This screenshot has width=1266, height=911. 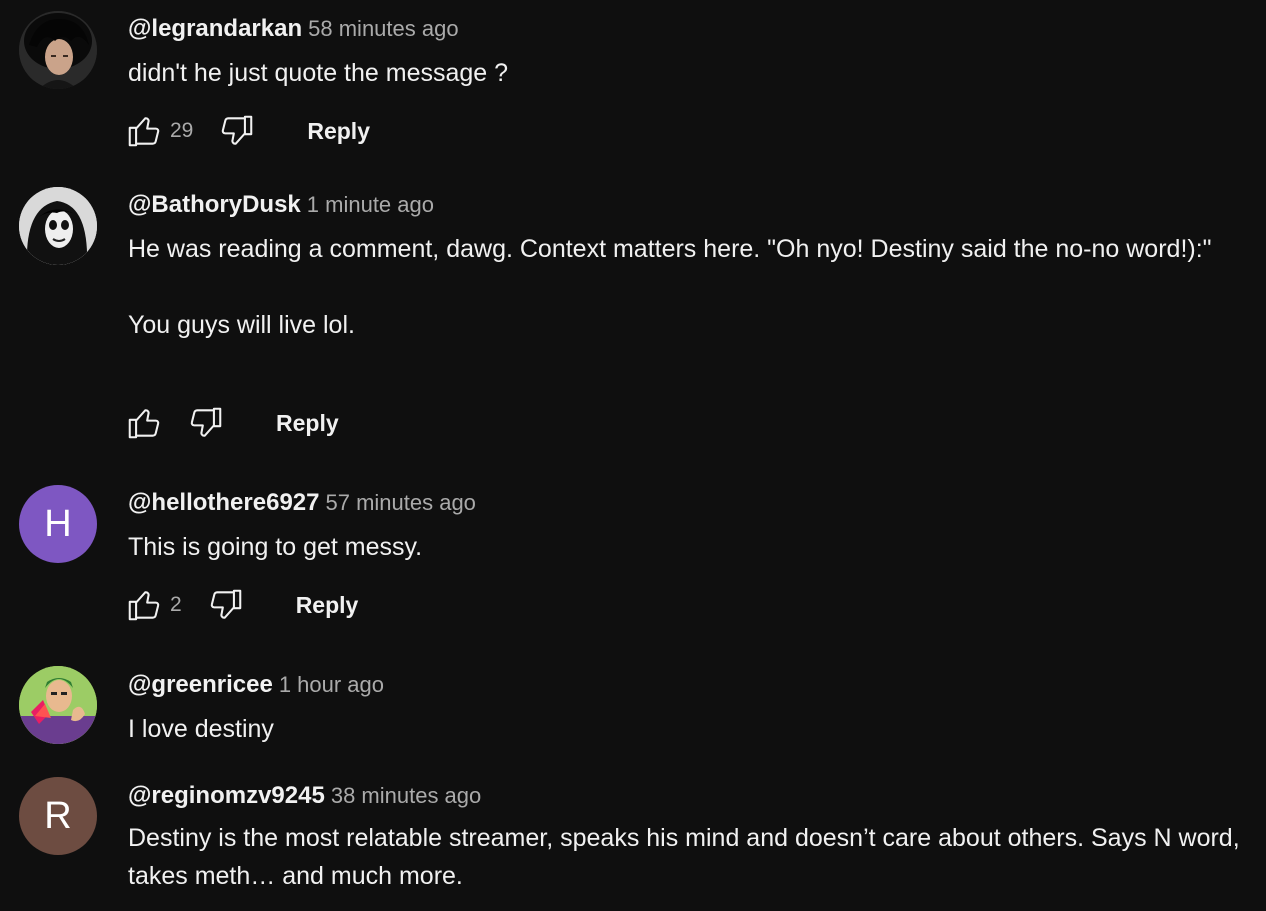 I want to click on timestamp: 1 minute ago, so click(x=370, y=204).